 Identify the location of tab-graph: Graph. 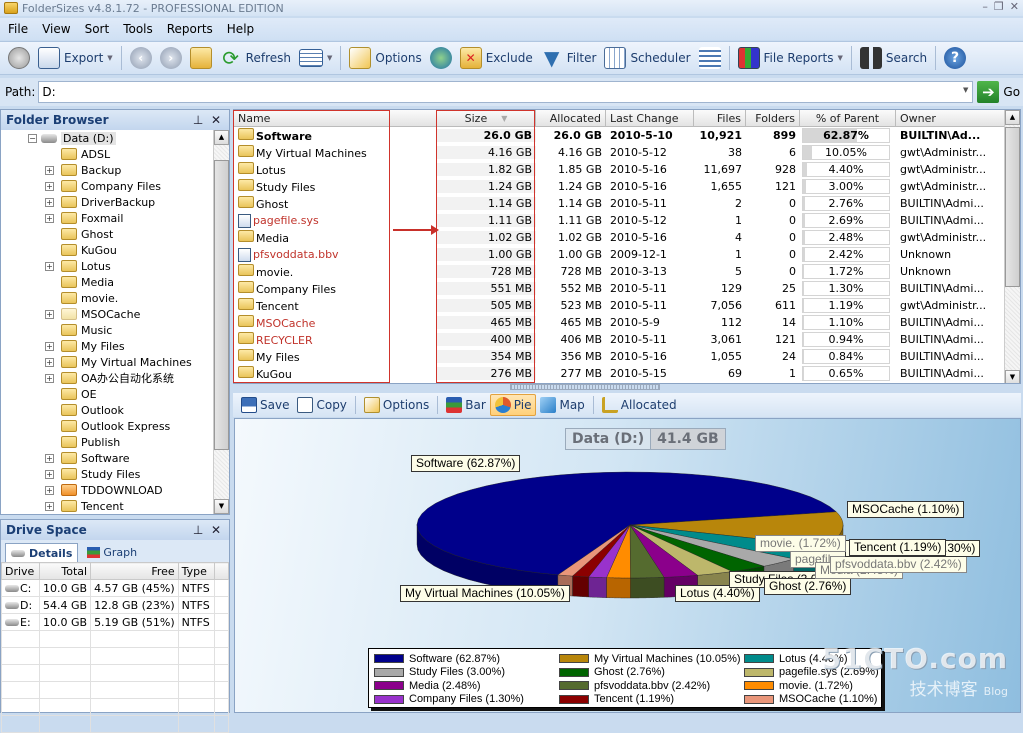
(112, 552).